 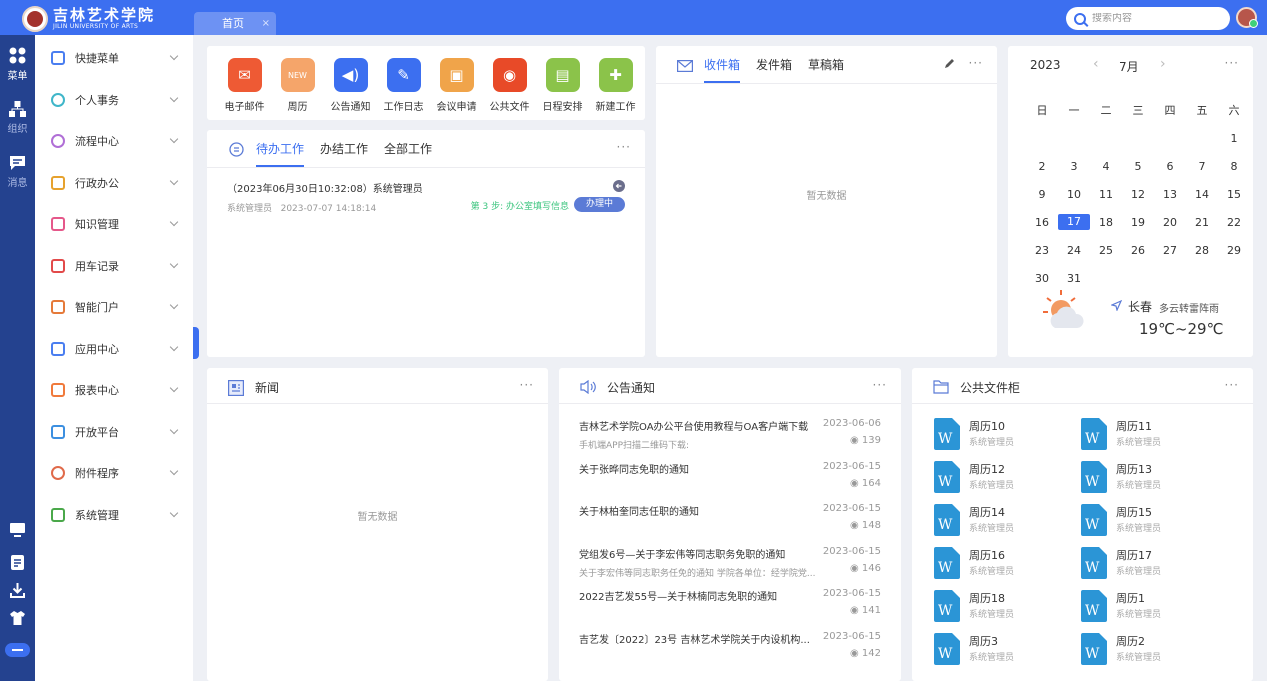 I want to click on sidebar-item-quick-menu: 快捷菜单, so click(x=114, y=58).